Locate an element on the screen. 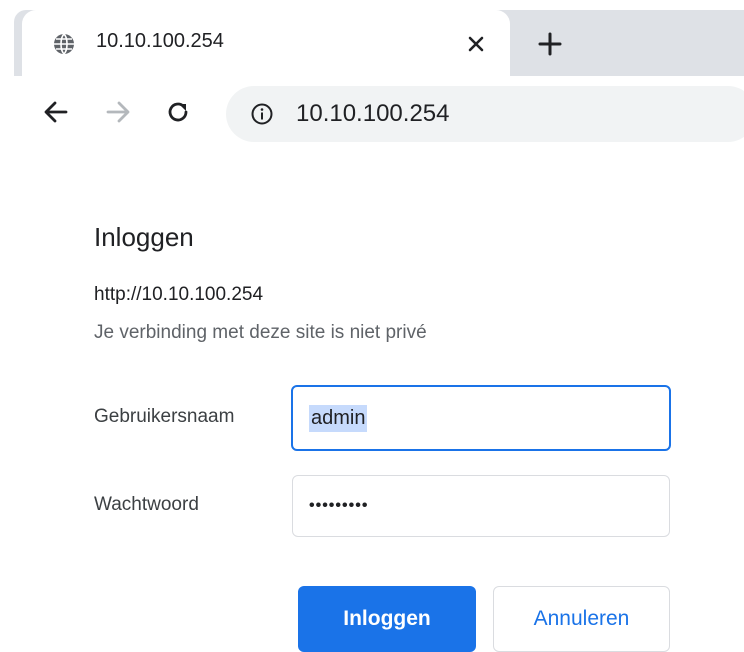 This screenshot has height=652, width=744. info-icon is located at coordinates (262, 114).